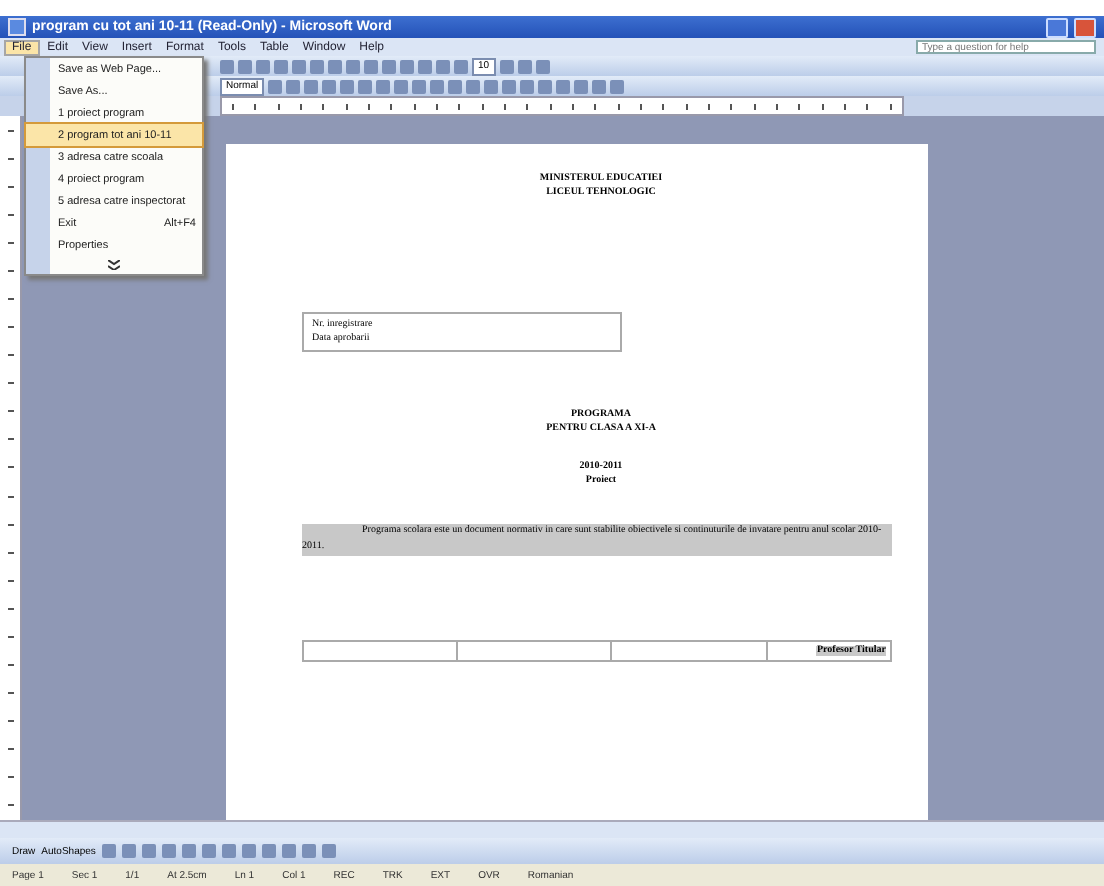 Image resolution: width=1104 pixels, height=886 pixels. What do you see at coordinates (552, 829) in the screenshot?
I see `horizontal-scrollbar` at bounding box center [552, 829].